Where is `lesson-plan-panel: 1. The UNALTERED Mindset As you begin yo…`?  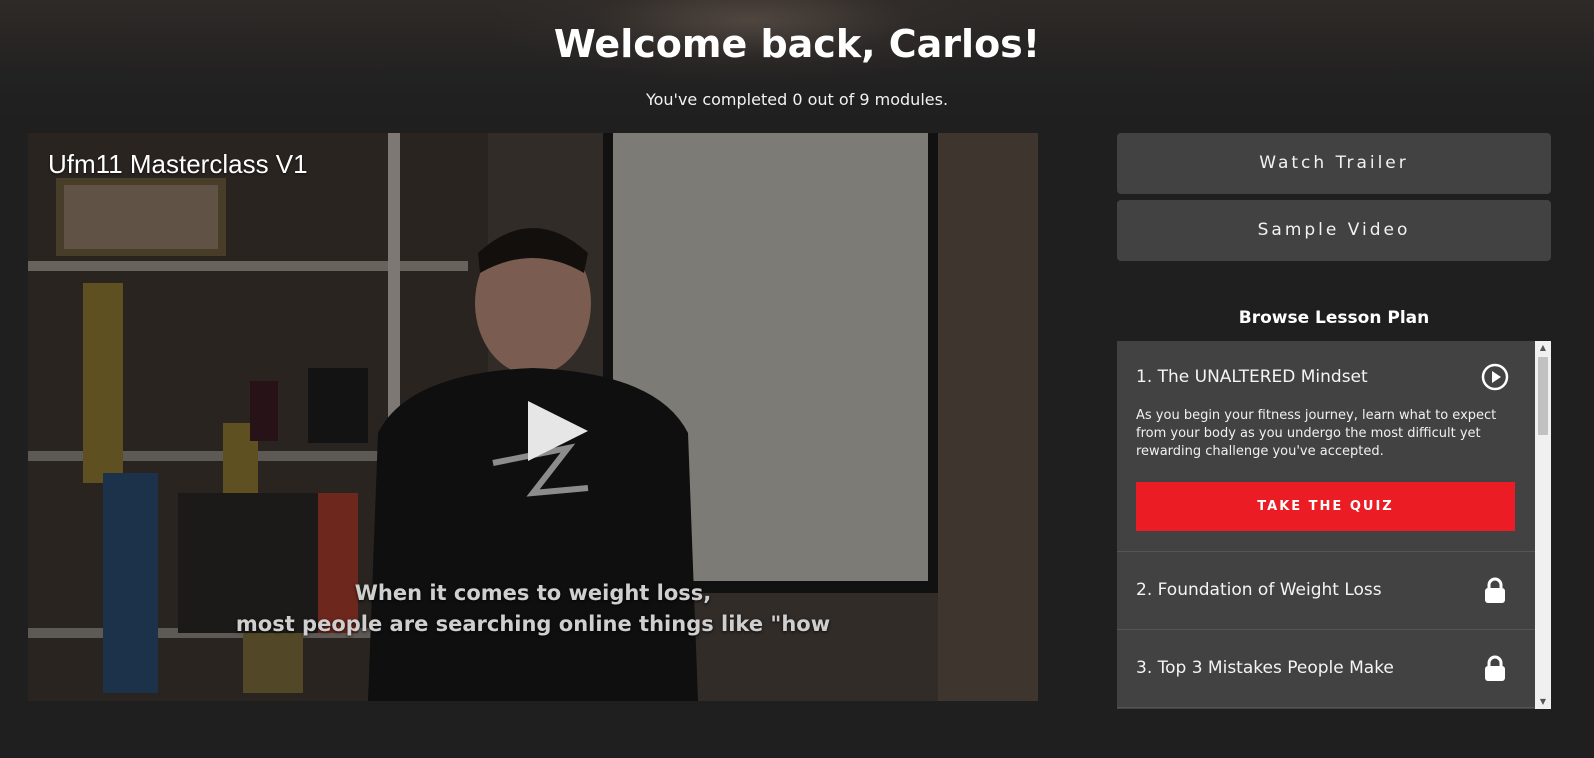 lesson-plan-panel: 1. The UNALTERED Mindset As you begin yo… is located at coordinates (1334, 525).